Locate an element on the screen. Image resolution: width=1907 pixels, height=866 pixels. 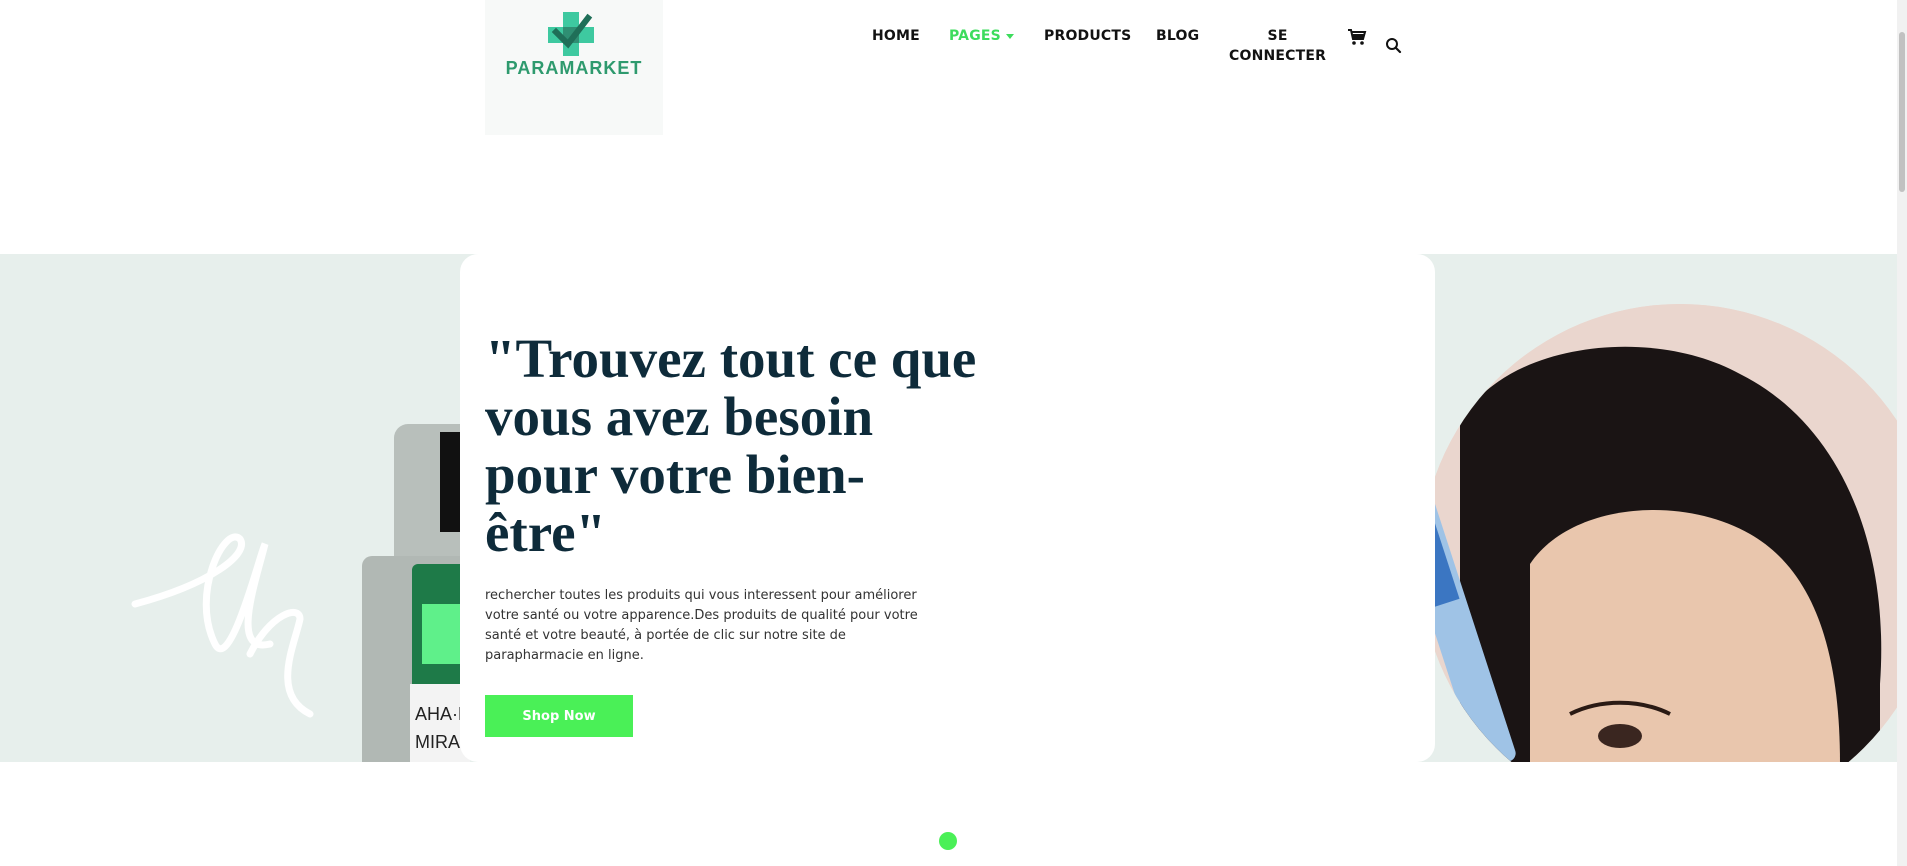
hero-model-photo is located at coordinates (1658, 533).